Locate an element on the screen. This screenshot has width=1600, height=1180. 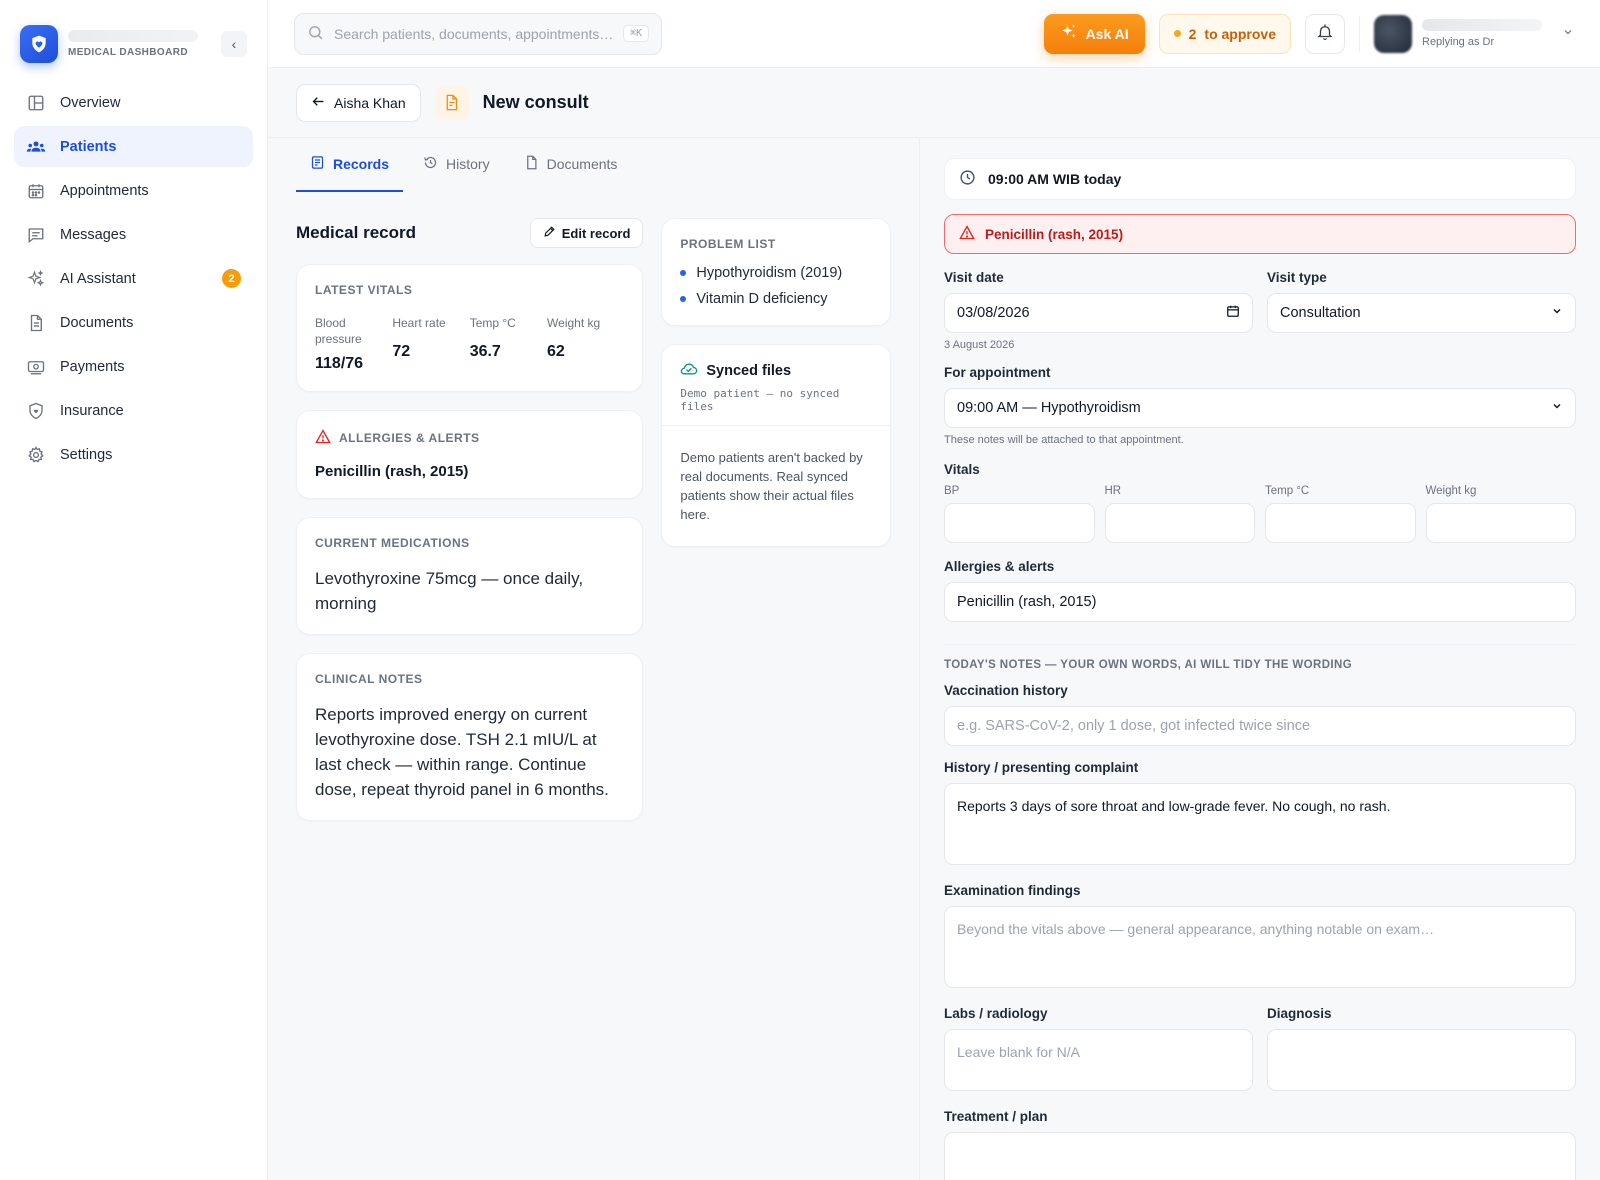
sidebar-item-payments: Payments is located at coordinates (133, 366).